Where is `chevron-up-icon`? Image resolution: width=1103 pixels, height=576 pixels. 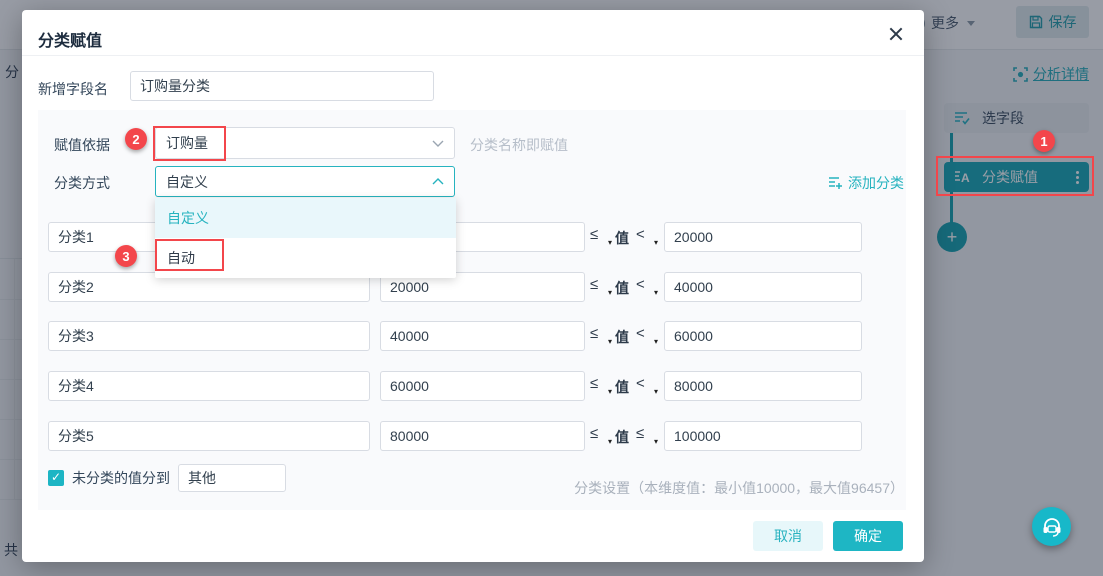
chevron-up-icon is located at coordinates (438, 181).